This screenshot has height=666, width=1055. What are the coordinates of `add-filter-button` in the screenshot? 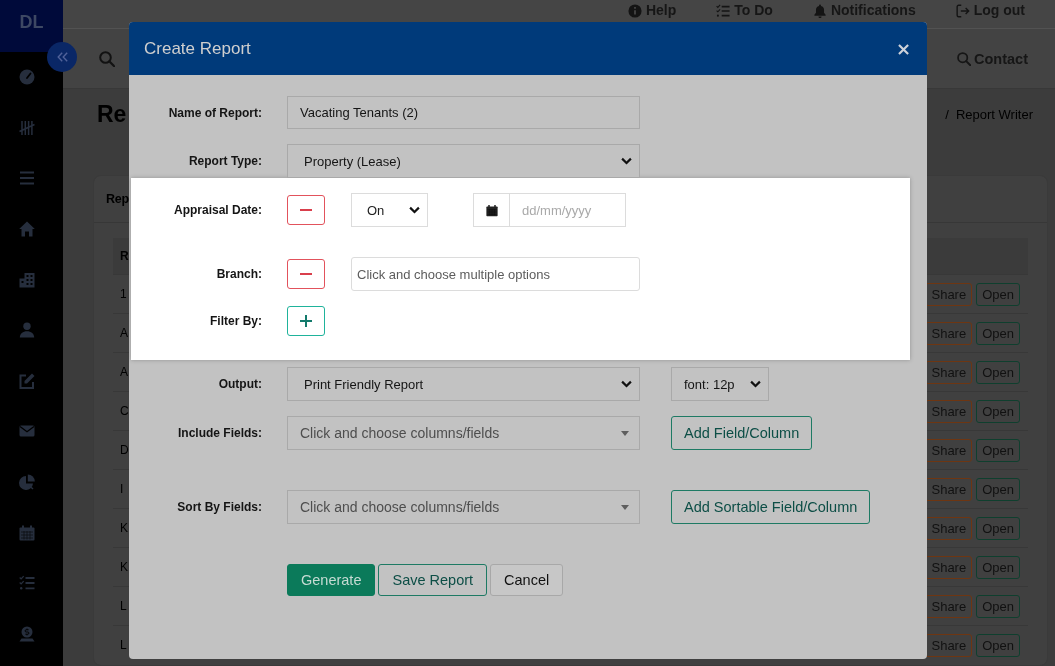 It's located at (306, 321).